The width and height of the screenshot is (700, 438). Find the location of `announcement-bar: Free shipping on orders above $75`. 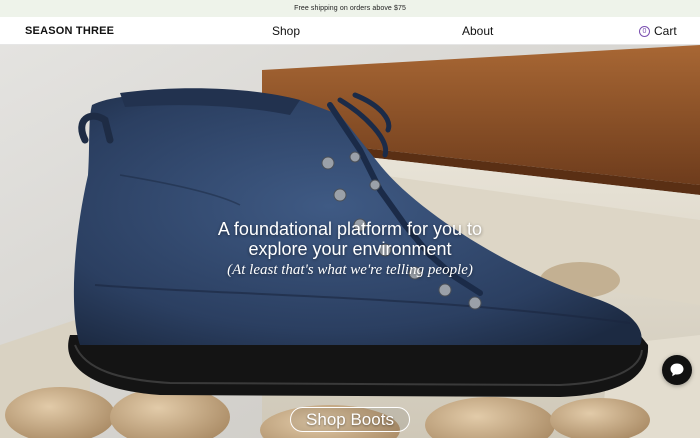

announcement-bar: Free shipping on orders above $75 is located at coordinates (350, 8).